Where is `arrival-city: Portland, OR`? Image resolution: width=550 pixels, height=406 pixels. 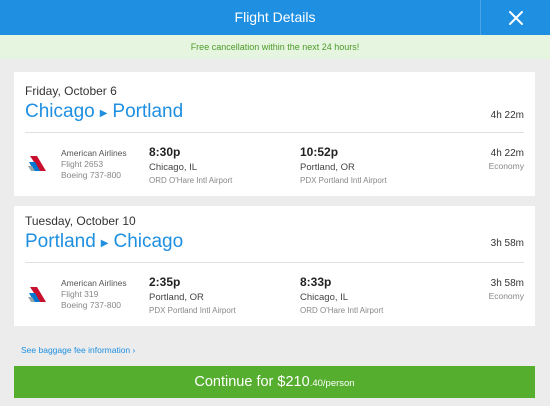 arrival-city: Portland, OR is located at coordinates (327, 167).